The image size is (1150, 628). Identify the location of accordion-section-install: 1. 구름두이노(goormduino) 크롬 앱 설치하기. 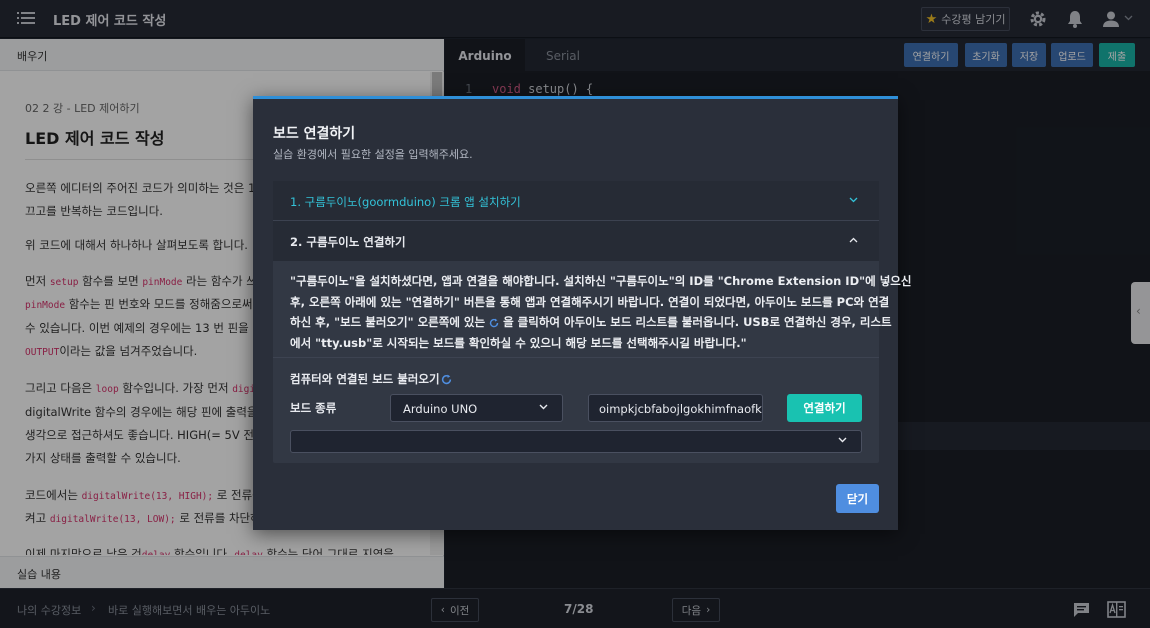
(576, 201).